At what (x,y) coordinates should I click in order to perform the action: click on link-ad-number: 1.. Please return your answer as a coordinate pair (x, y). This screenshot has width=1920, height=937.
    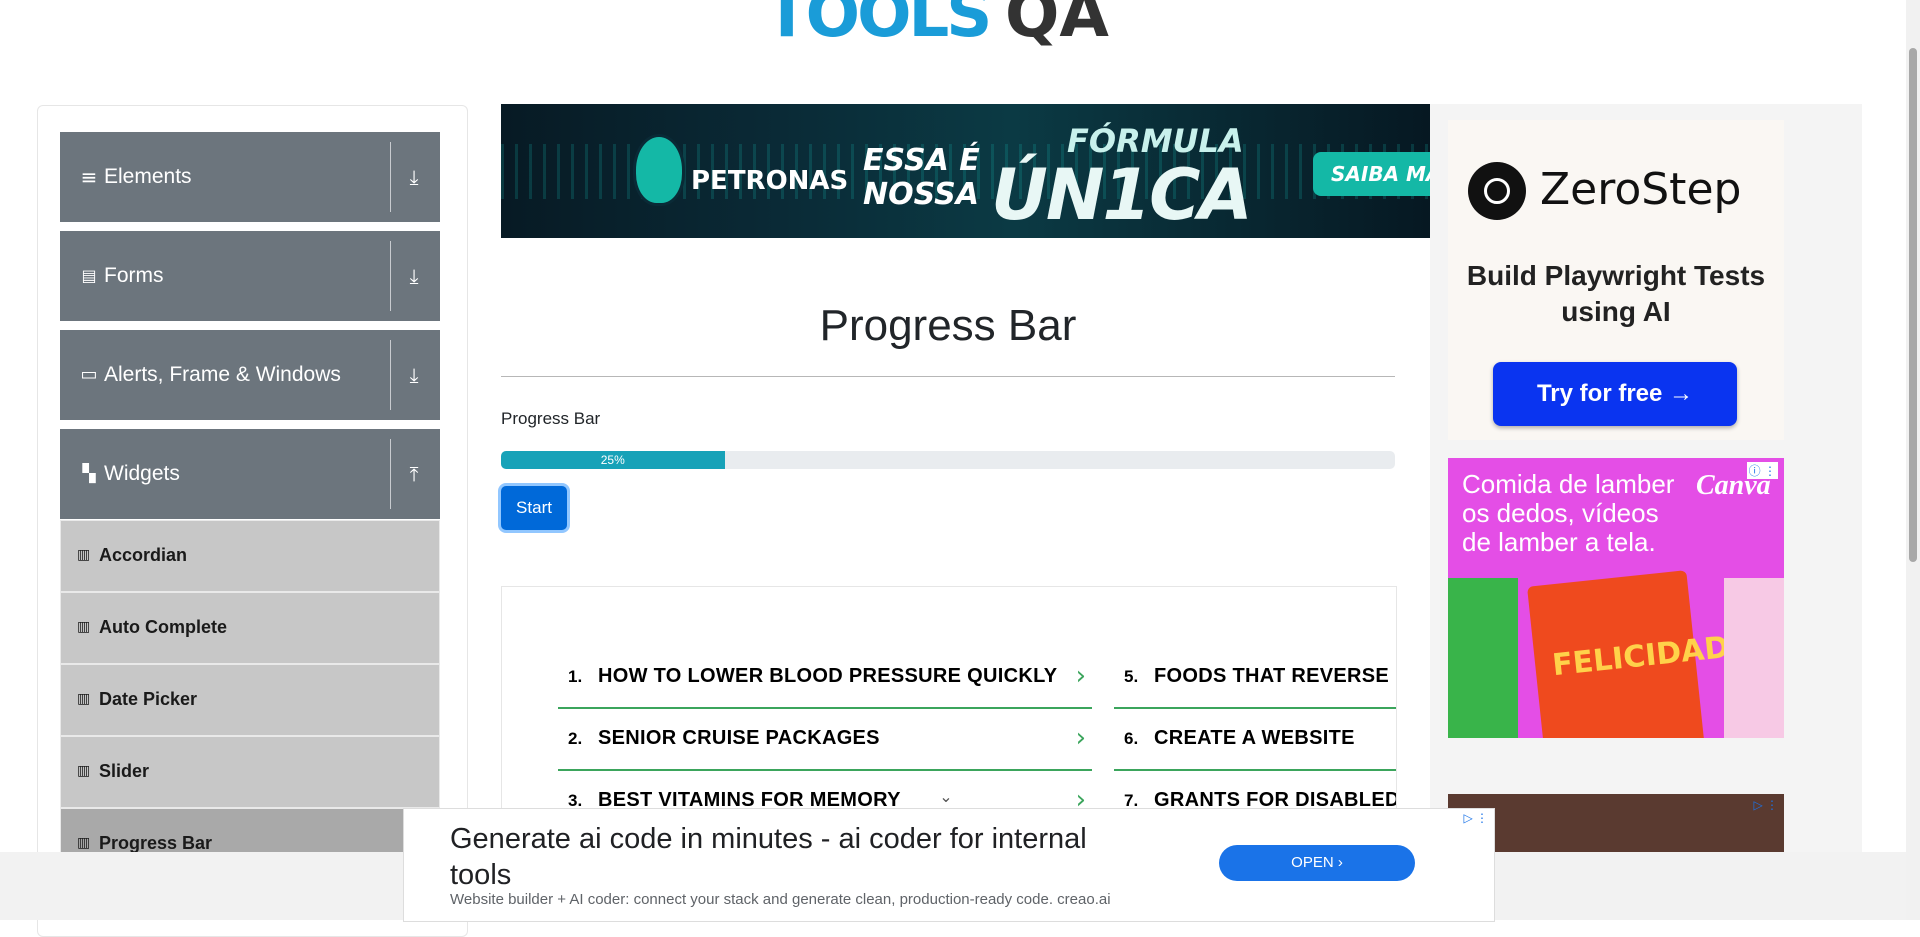
    Looking at the image, I should click on (575, 676).